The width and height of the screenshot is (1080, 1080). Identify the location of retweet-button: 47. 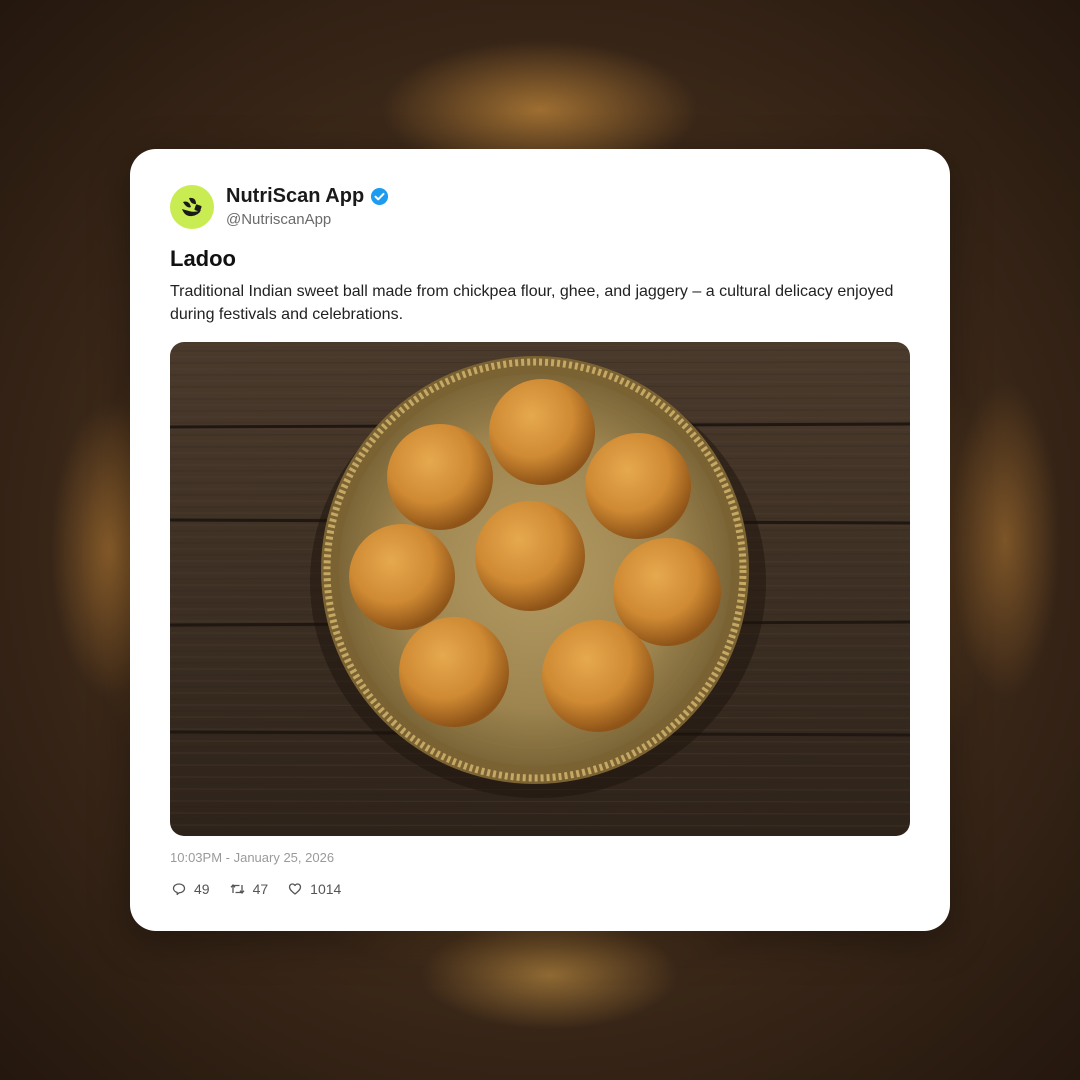
(249, 889).